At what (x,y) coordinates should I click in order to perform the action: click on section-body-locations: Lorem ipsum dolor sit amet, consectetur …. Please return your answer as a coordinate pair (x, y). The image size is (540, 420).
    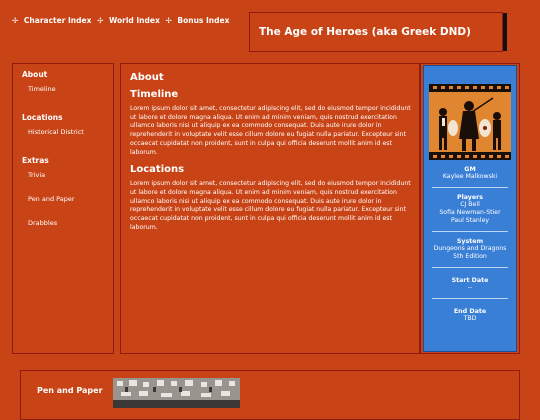
    Looking at the image, I should click on (270, 205).